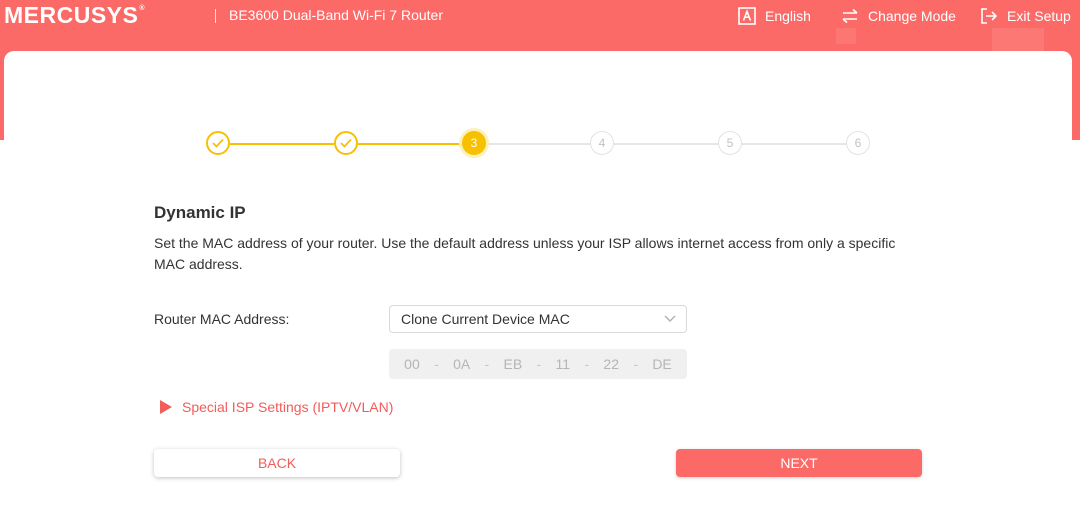 The height and width of the screenshot is (511, 1080). I want to click on mac-address-select: Clone Current Device MAC, so click(538, 319).